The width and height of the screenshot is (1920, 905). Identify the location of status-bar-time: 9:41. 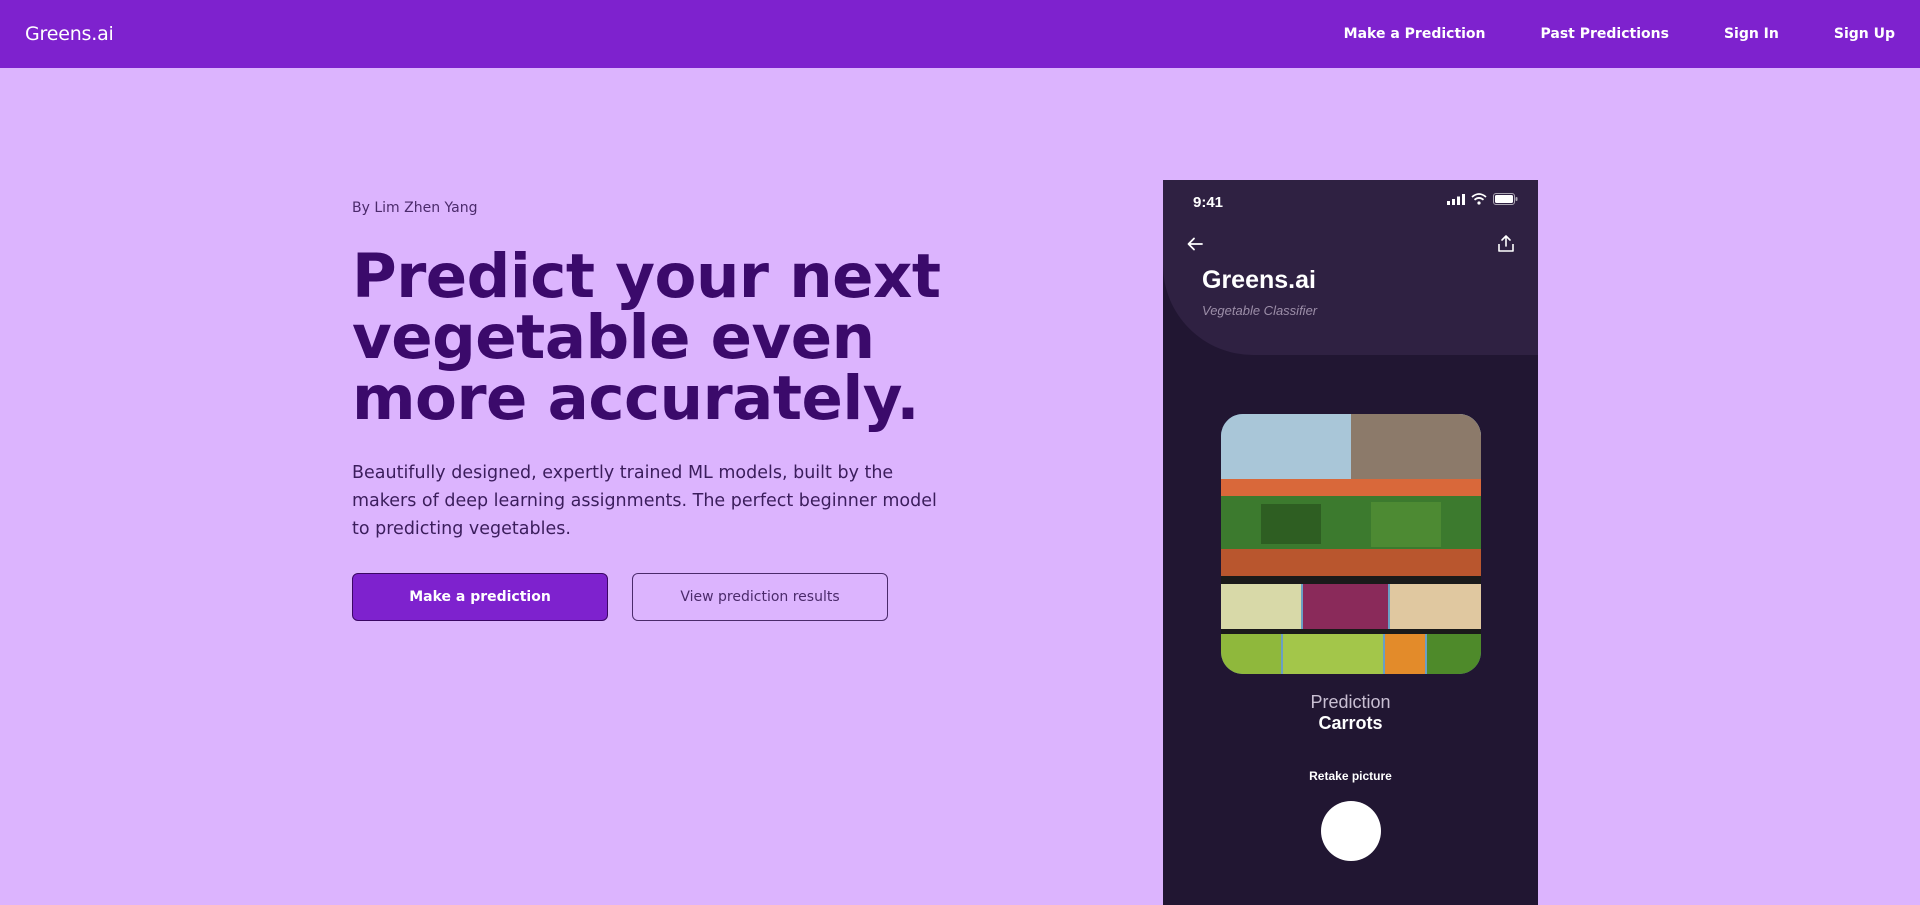
(1208, 202).